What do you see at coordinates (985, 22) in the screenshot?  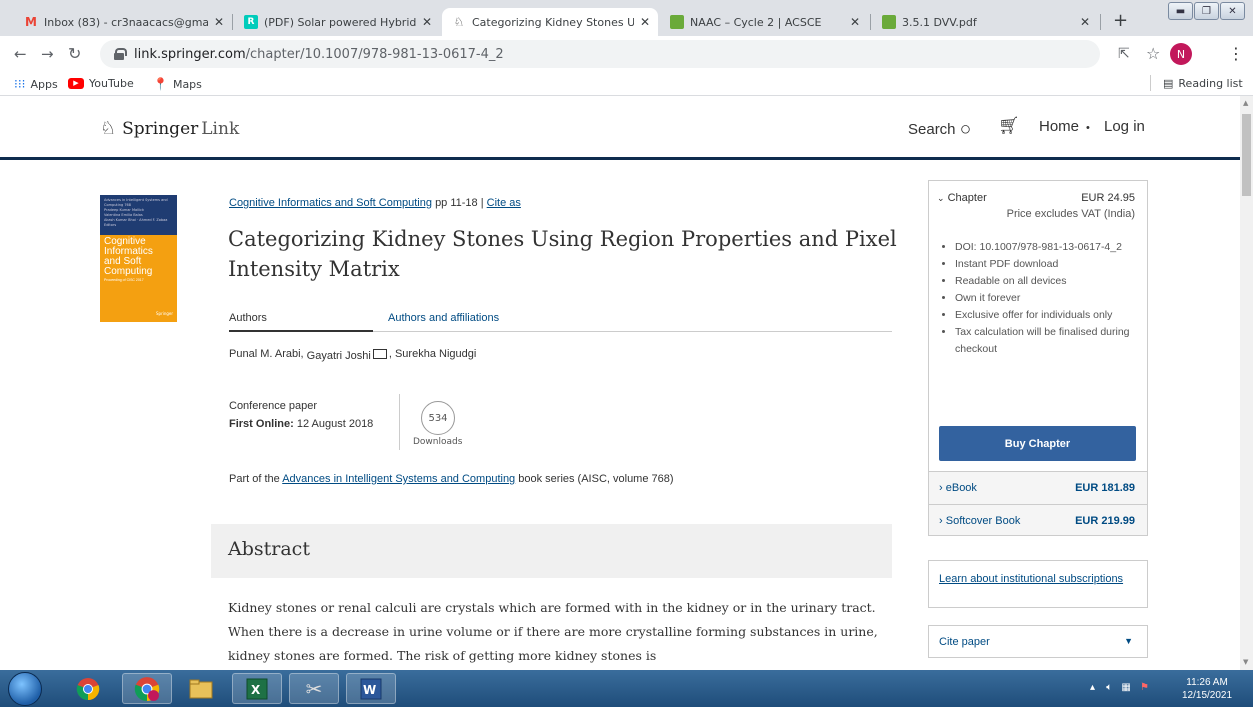 I see `tab-dvv-pdf: 3.5.1 DVV.pdf ✕` at bounding box center [985, 22].